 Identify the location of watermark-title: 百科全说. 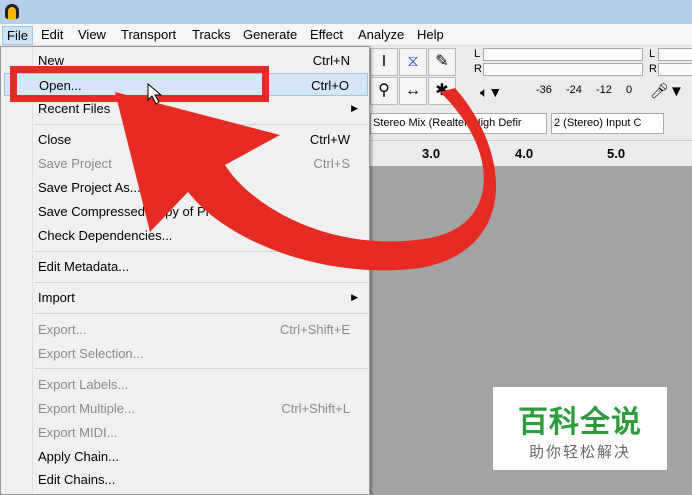
(580, 422).